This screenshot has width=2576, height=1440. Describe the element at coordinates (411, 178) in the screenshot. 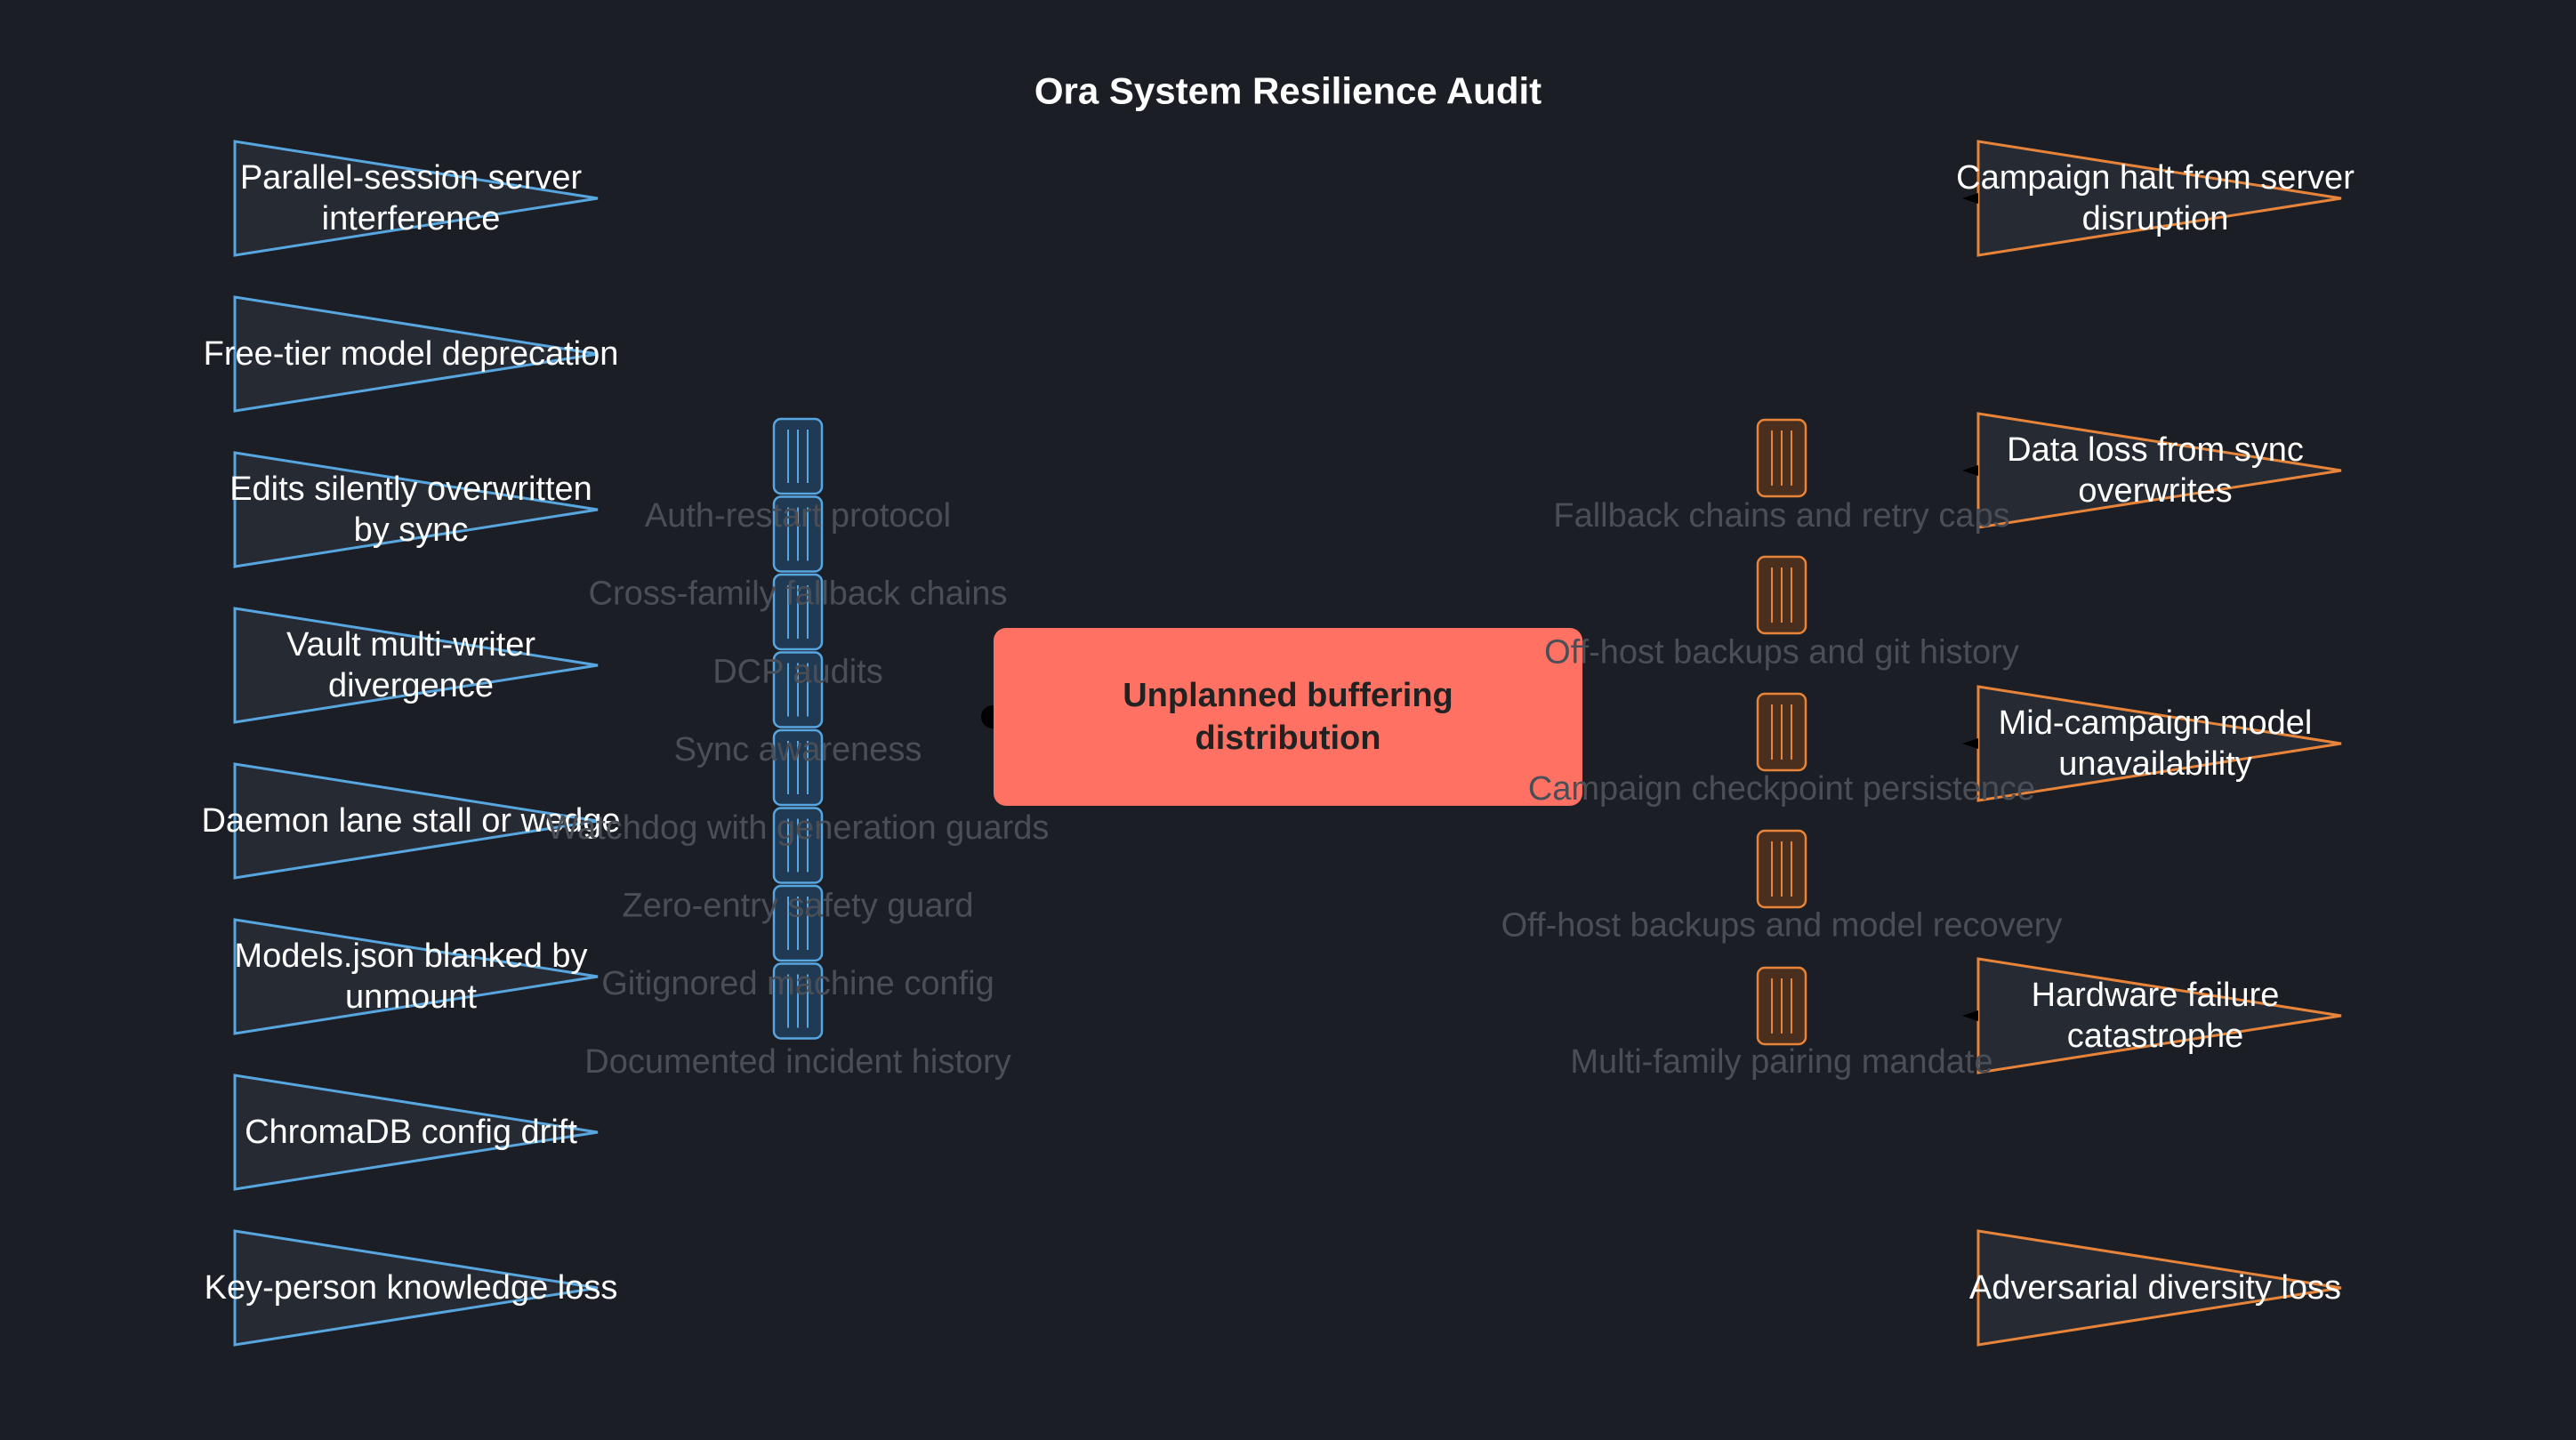

I see `threat-label-line: Parallel-session server` at that location.